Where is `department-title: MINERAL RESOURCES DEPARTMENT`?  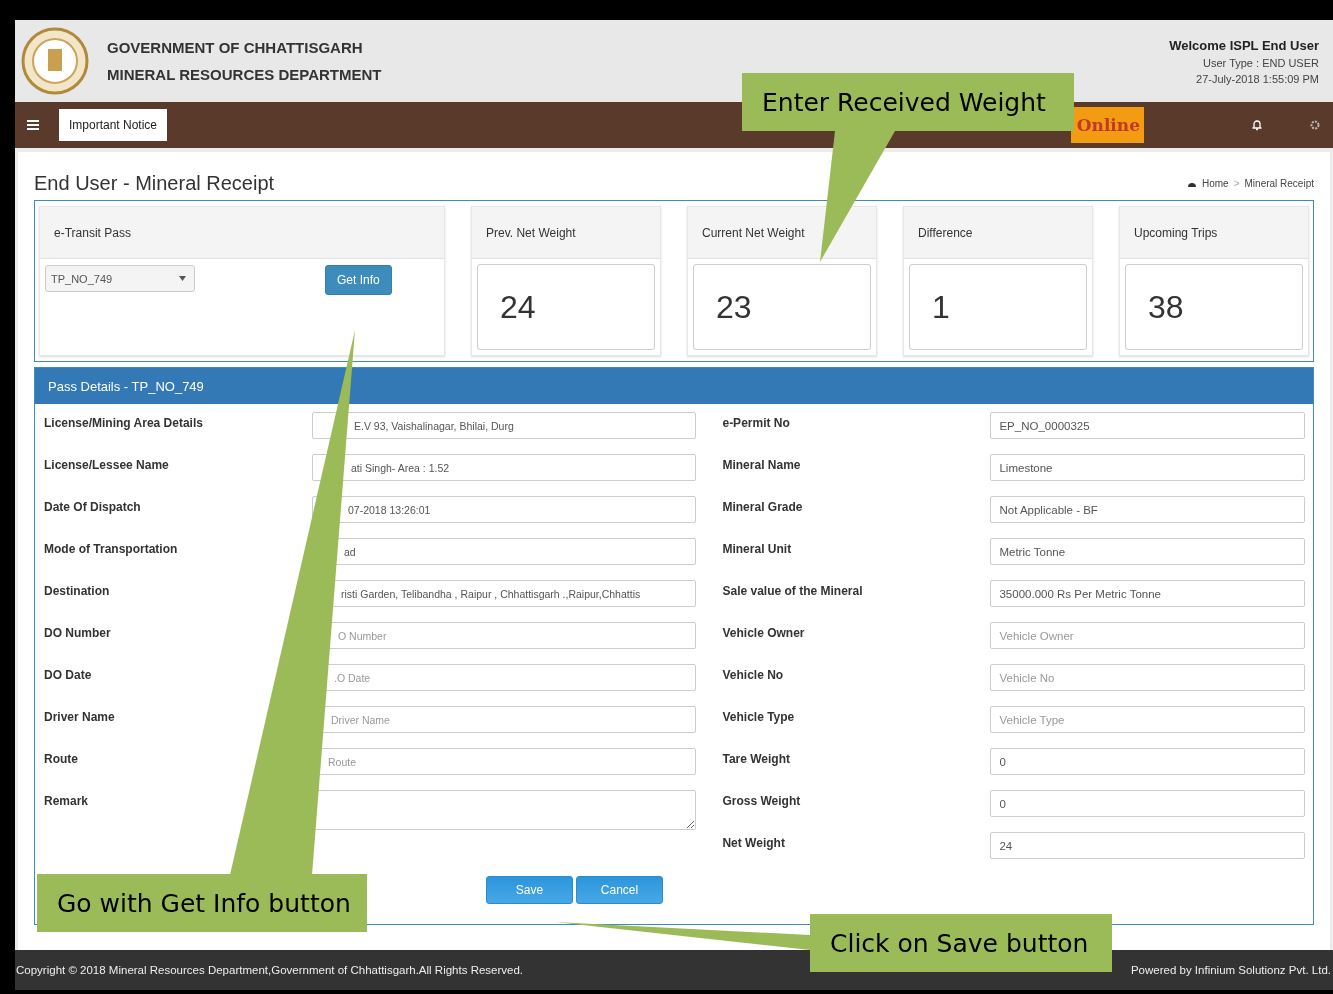
department-title: MINERAL RESOURCES DEPARTMENT is located at coordinates (245, 74).